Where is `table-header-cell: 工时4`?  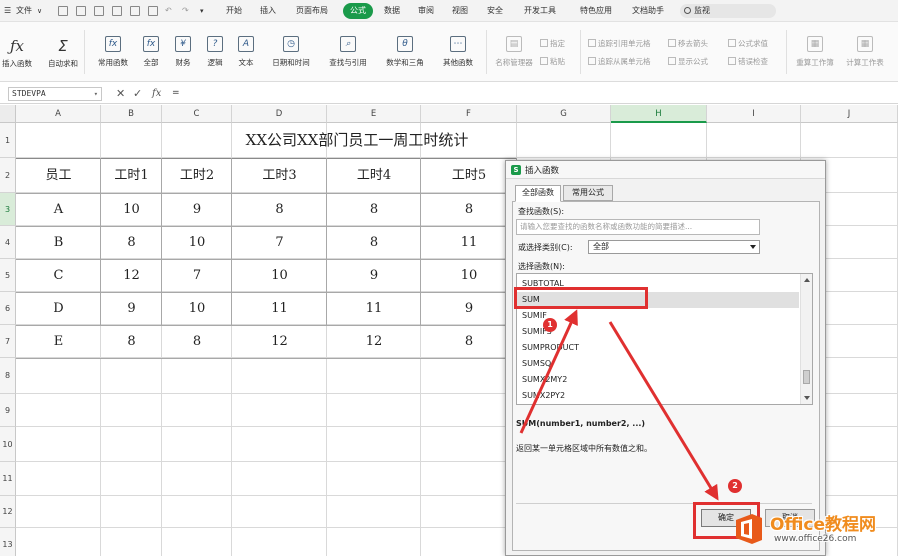 table-header-cell: 工时4 is located at coordinates (374, 175).